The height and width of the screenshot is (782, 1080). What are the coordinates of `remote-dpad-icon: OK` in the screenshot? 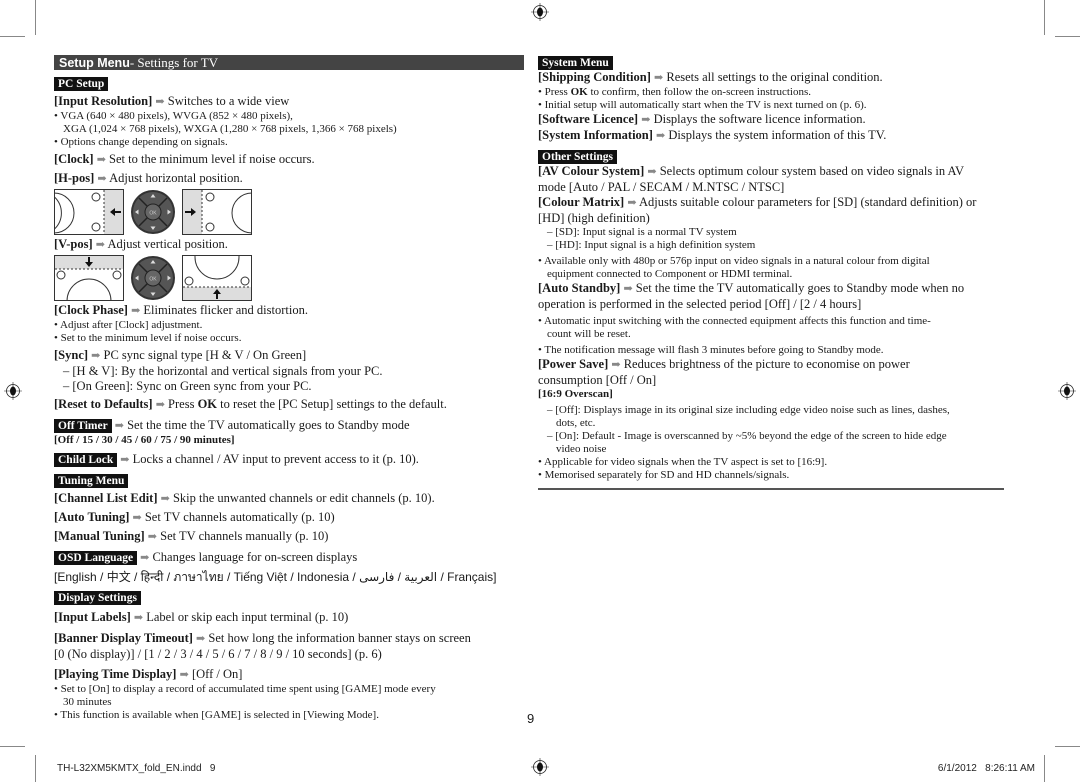 It's located at (153, 212).